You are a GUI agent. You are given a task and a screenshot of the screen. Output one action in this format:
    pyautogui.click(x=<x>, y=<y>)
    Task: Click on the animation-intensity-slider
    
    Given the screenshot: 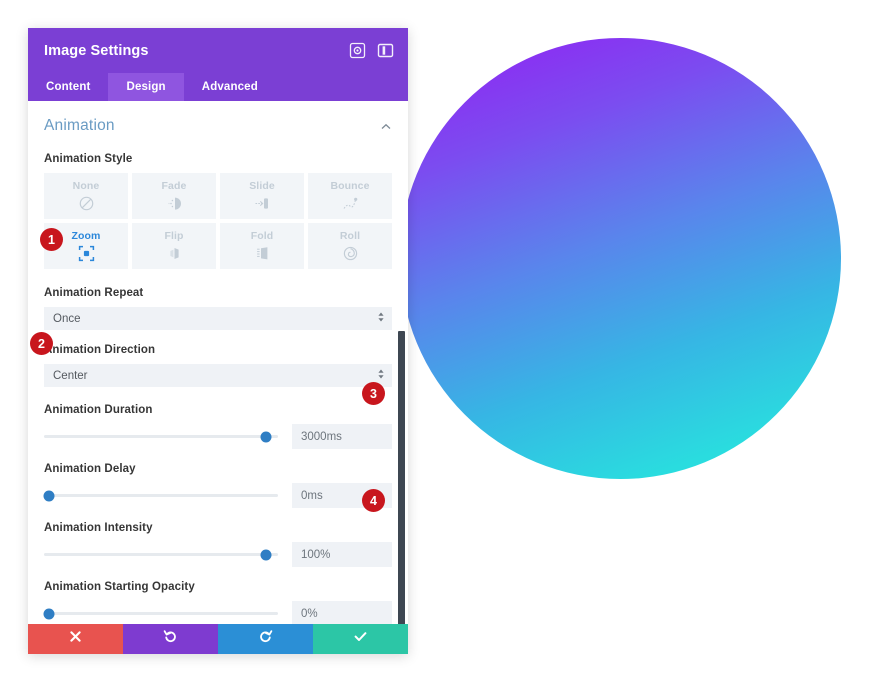 What is the action you would take?
    pyautogui.click(x=168, y=555)
    